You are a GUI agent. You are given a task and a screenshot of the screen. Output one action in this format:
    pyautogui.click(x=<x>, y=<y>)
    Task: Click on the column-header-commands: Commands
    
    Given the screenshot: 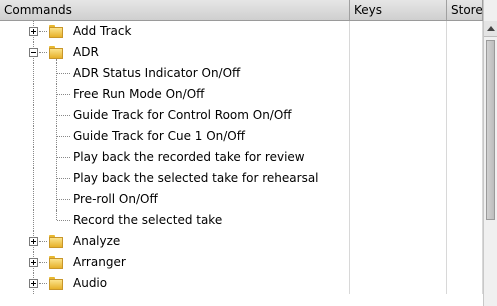 What is the action you would take?
    pyautogui.click(x=175, y=10)
    